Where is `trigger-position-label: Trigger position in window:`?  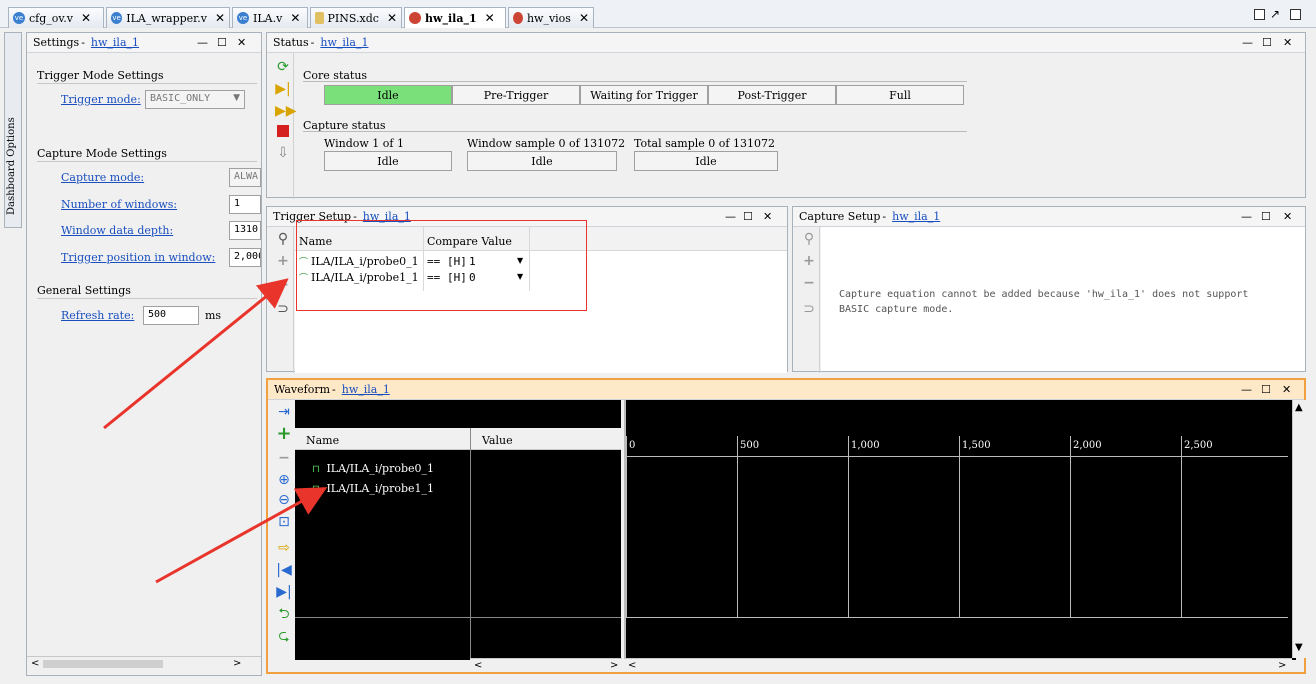
trigger-position-label: Trigger position in window: is located at coordinates (138, 257).